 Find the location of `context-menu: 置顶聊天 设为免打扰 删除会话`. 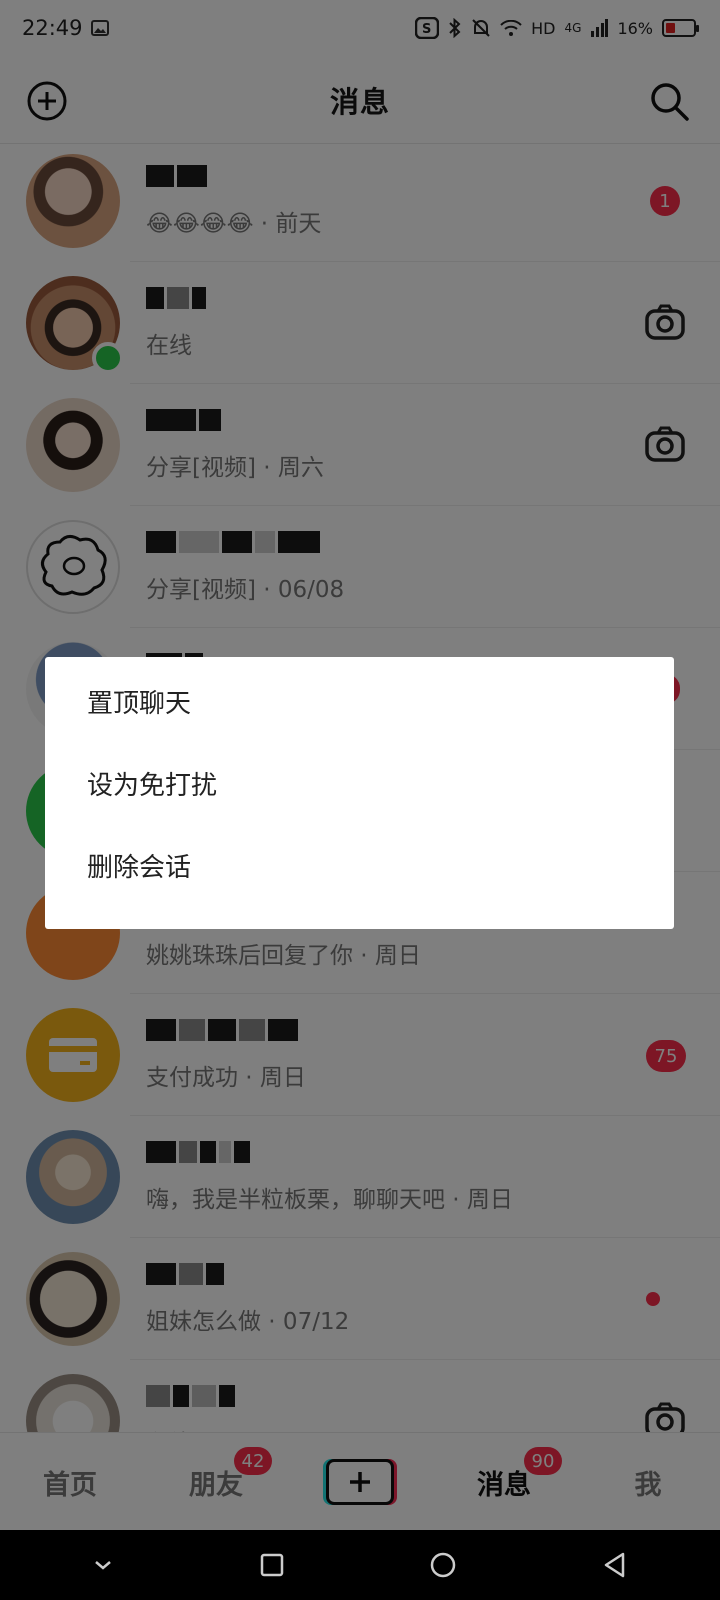

context-menu: 置顶聊天 设为免打扰 删除会话 is located at coordinates (359, 793).